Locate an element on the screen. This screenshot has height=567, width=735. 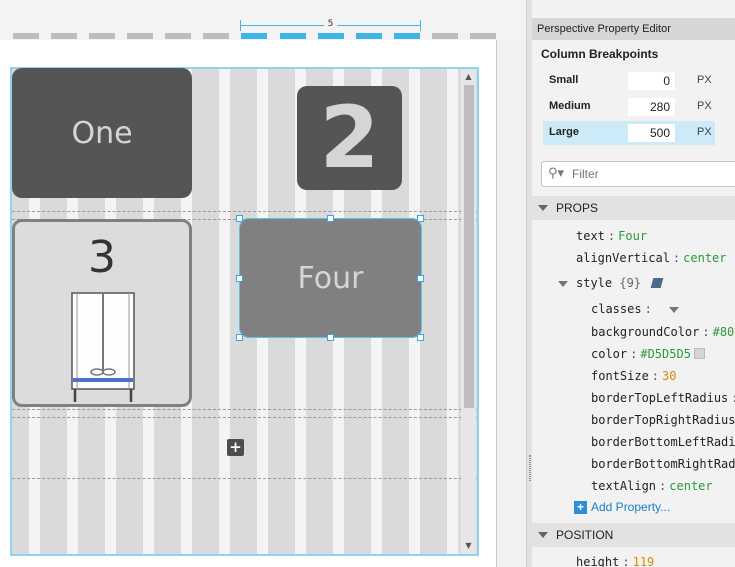
prop-border-bottom-left-radius: borderBottomLeftRadiu is located at coordinates (663, 442).